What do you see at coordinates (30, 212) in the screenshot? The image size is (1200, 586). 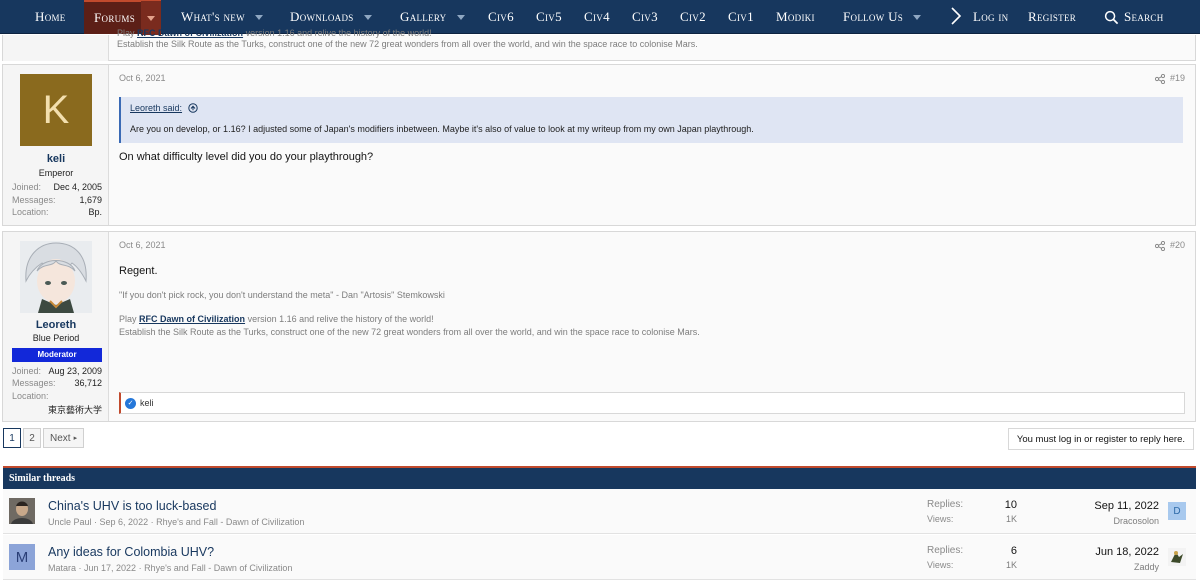 I see `stat-key: Location:` at bounding box center [30, 212].